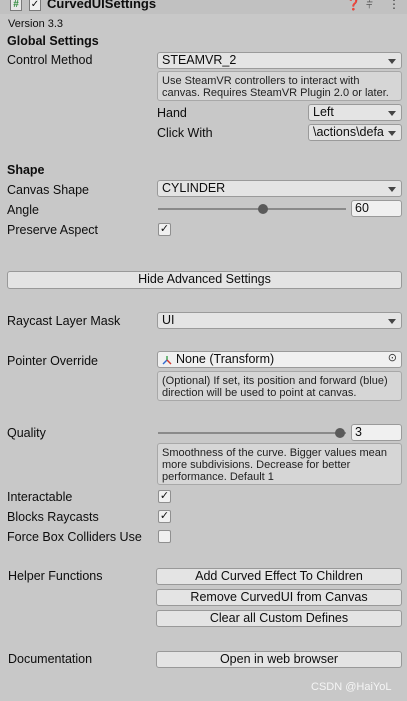 Image resolution: width=407 pixels, height=701 pixels. Describe the element at coordinates (53, 41) in the screenshot. I see `global-settings-heading: Global Settings` at that location.